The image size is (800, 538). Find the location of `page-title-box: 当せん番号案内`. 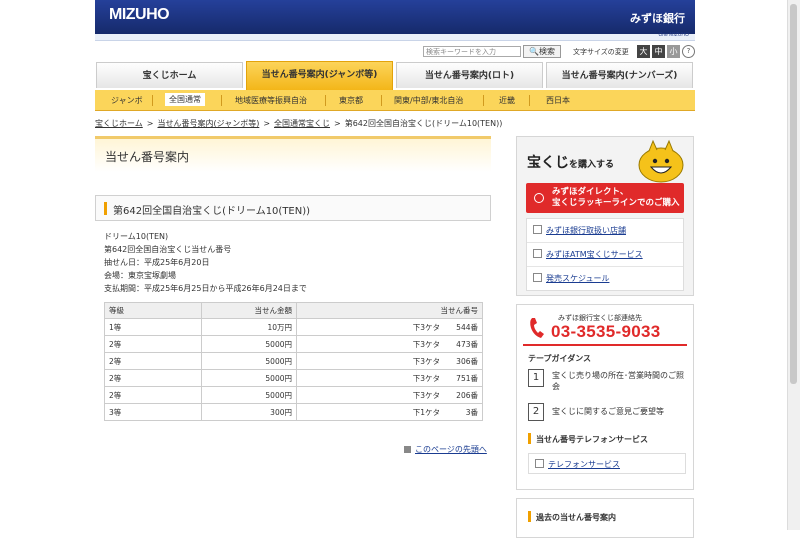

page-title-box: 当せん番号案内 is located at coordinates (293, 154).